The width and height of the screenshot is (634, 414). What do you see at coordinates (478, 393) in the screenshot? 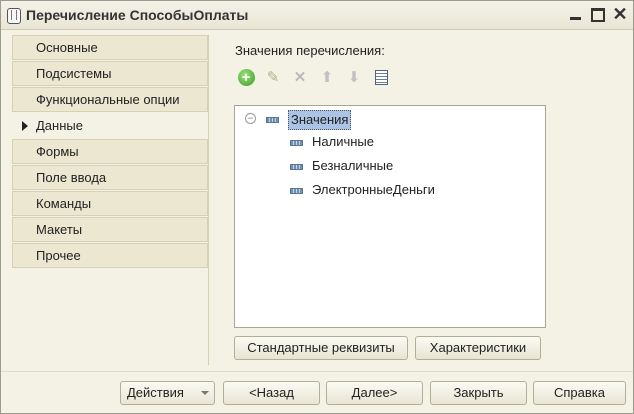
I see `close-button: Закрыть` at bounding box center [478, 393].